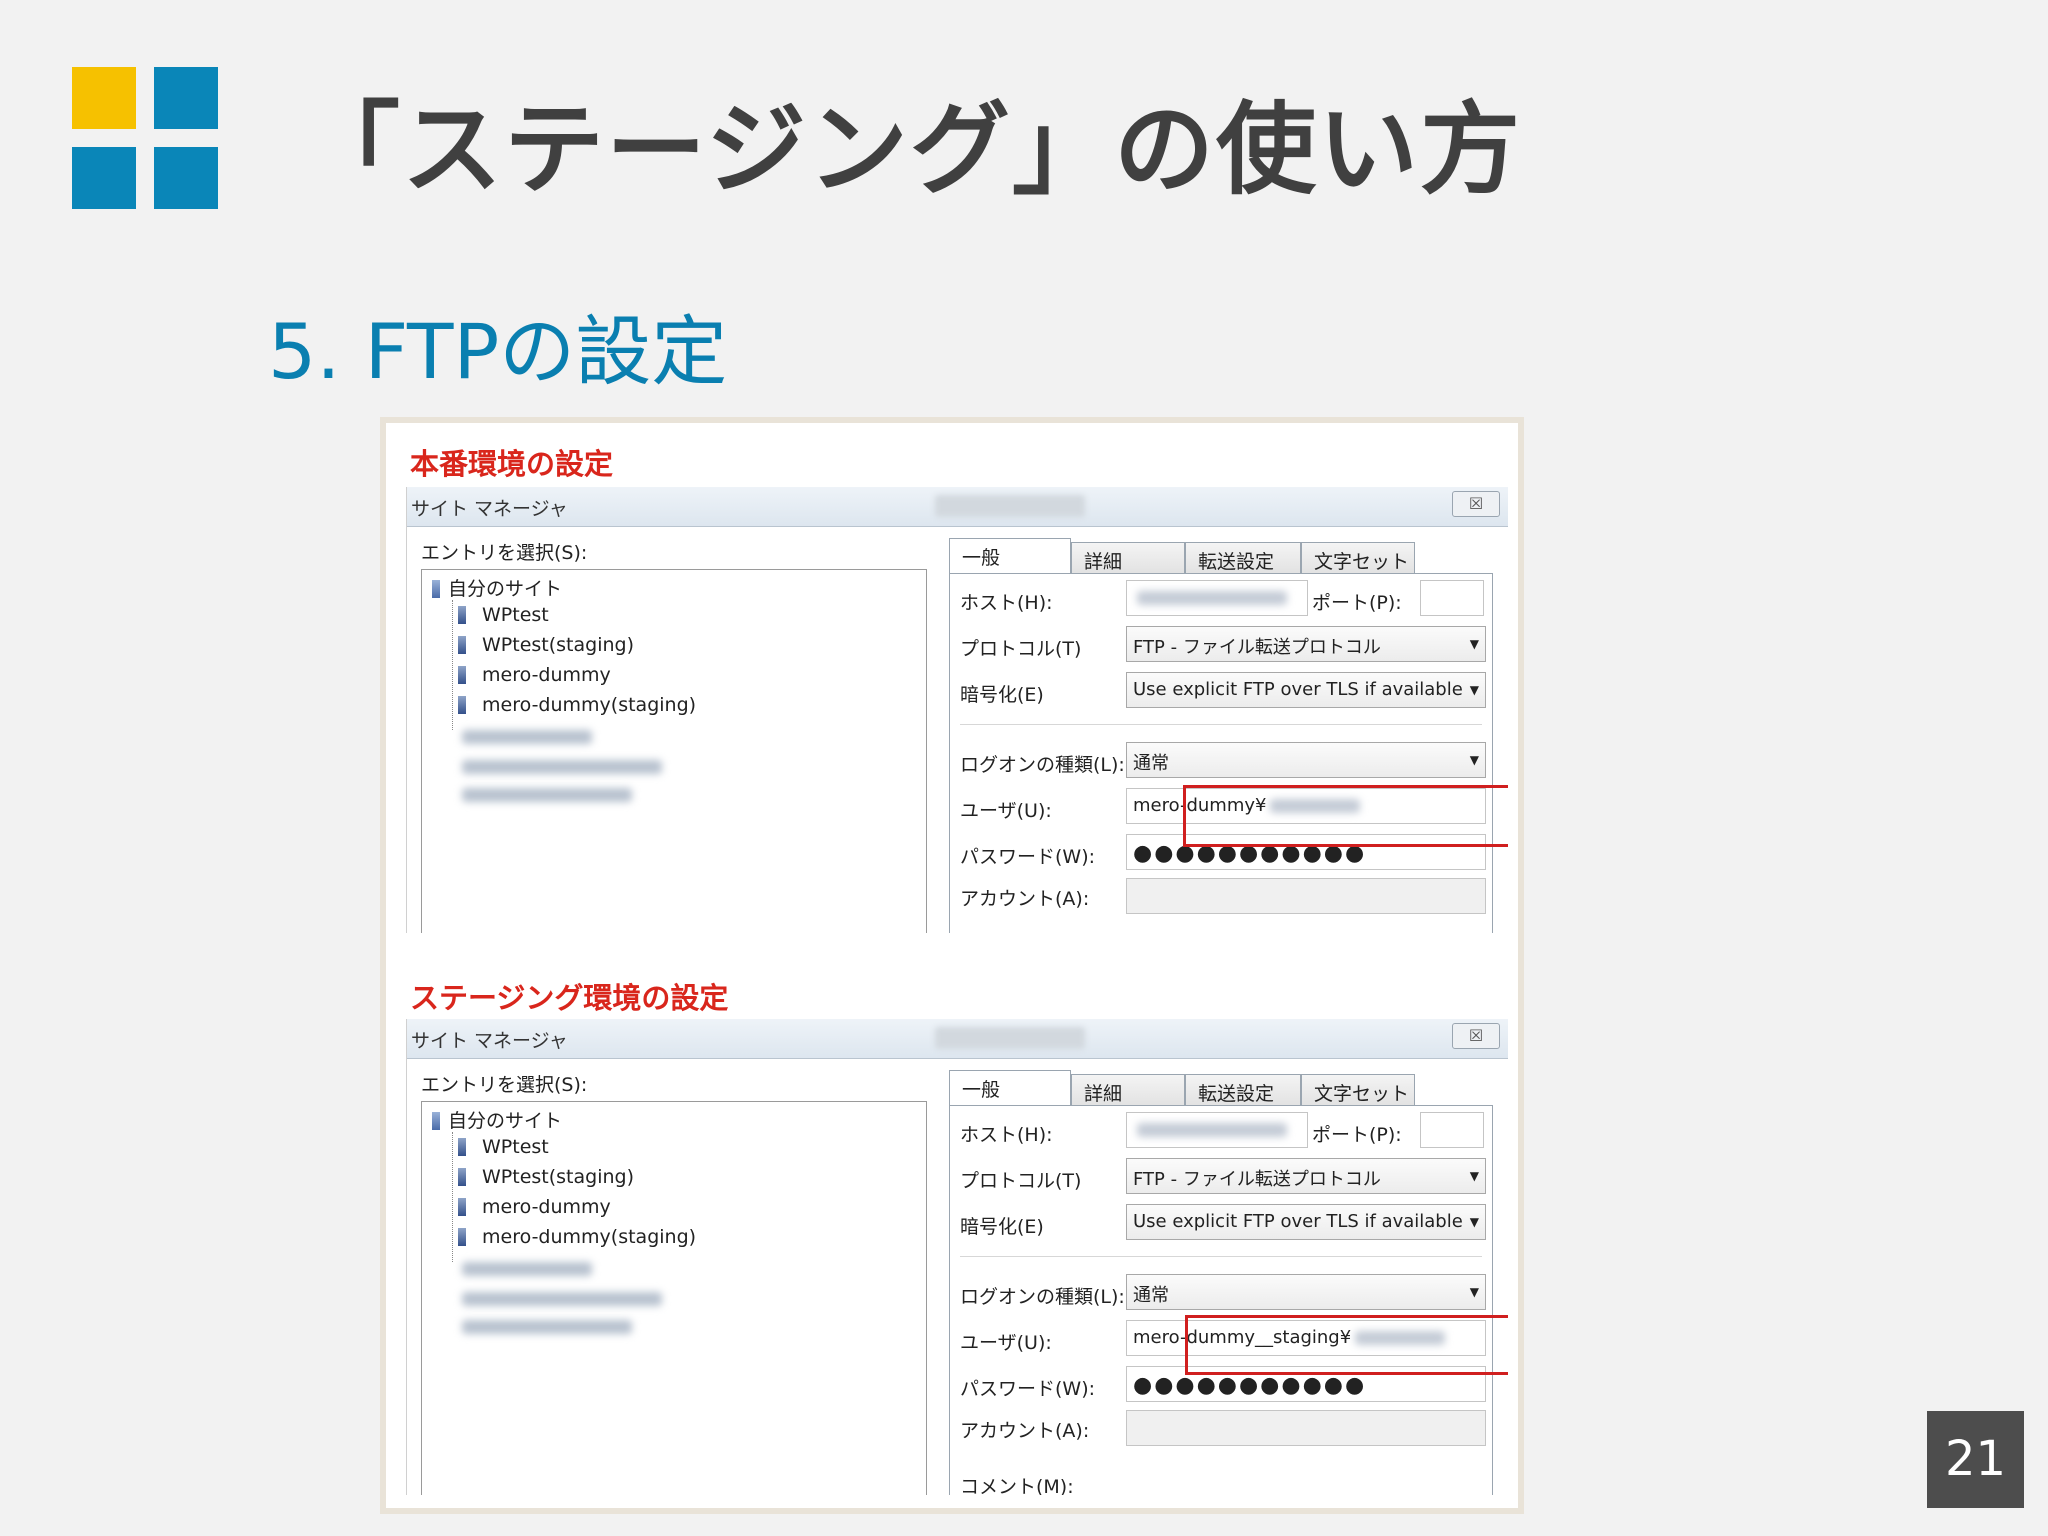  Describe the element at coordinates (505, 589) in the screenshot. I see `tree-root-label: 自分のサイト` at that location.